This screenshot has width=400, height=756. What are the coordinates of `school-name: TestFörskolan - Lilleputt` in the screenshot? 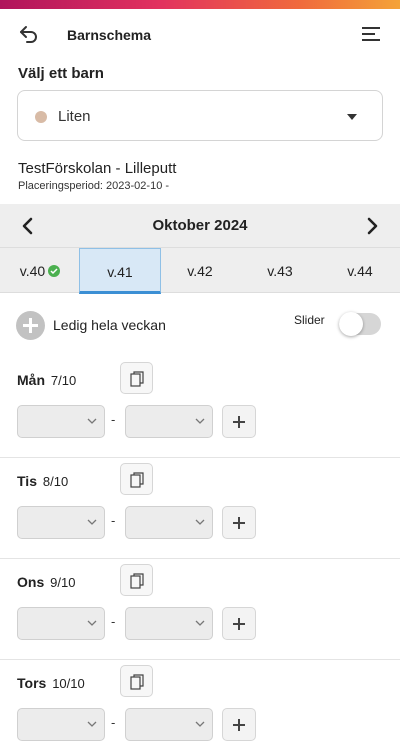 It's located at (97, 168).